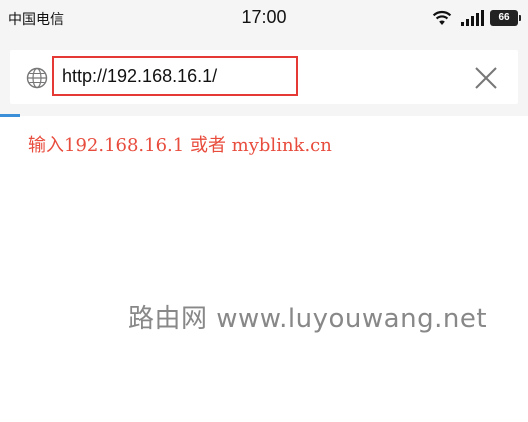 This screenshot has width=528, height=422. Describe the element at coordinates (264, 18) in the screenshot. I see `status-bar: 中国电信 17:00 66` at that location.